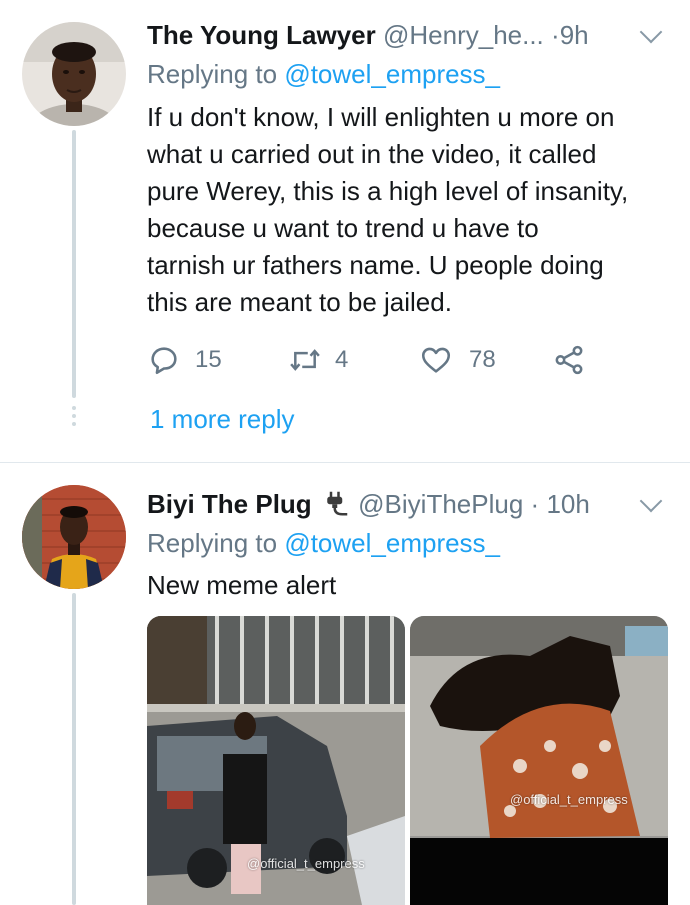 The width and height of the screenshot is (690, 905). I want to click on like-count: 78, so click(482, 359).